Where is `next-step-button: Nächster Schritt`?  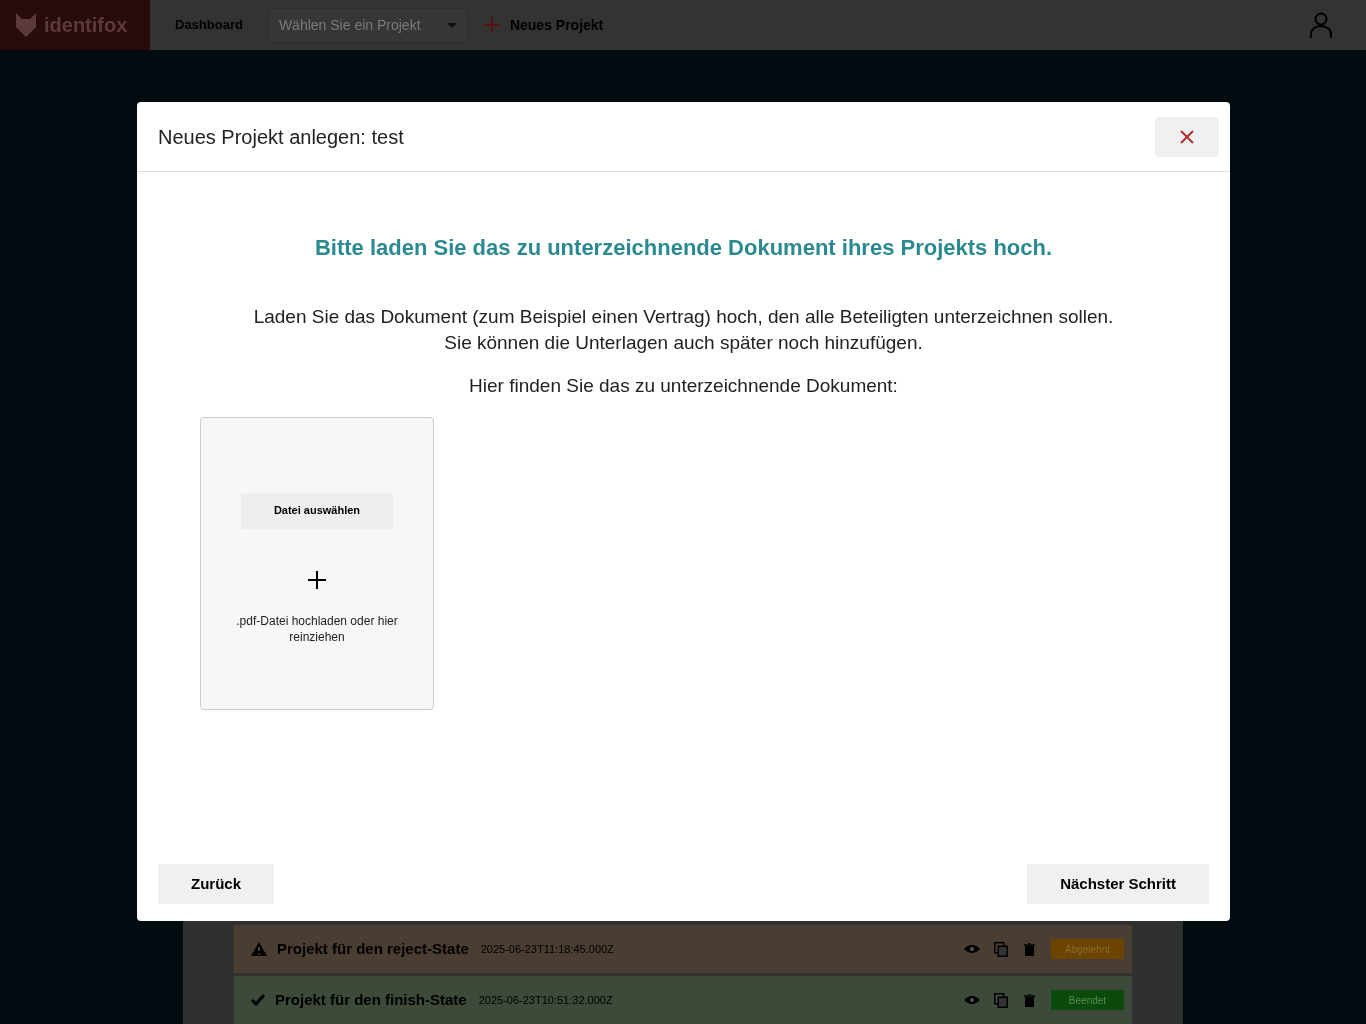 next-step-button: Nächster Schritt is located at coordinates (1118, 884).